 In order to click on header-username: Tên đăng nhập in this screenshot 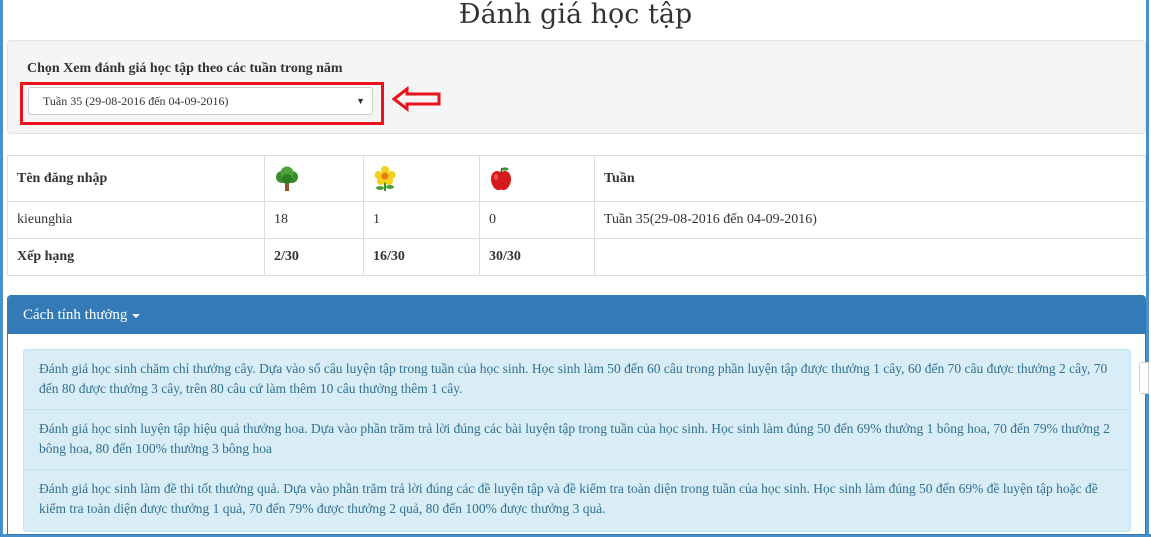, I will do `click(136, 178)`.